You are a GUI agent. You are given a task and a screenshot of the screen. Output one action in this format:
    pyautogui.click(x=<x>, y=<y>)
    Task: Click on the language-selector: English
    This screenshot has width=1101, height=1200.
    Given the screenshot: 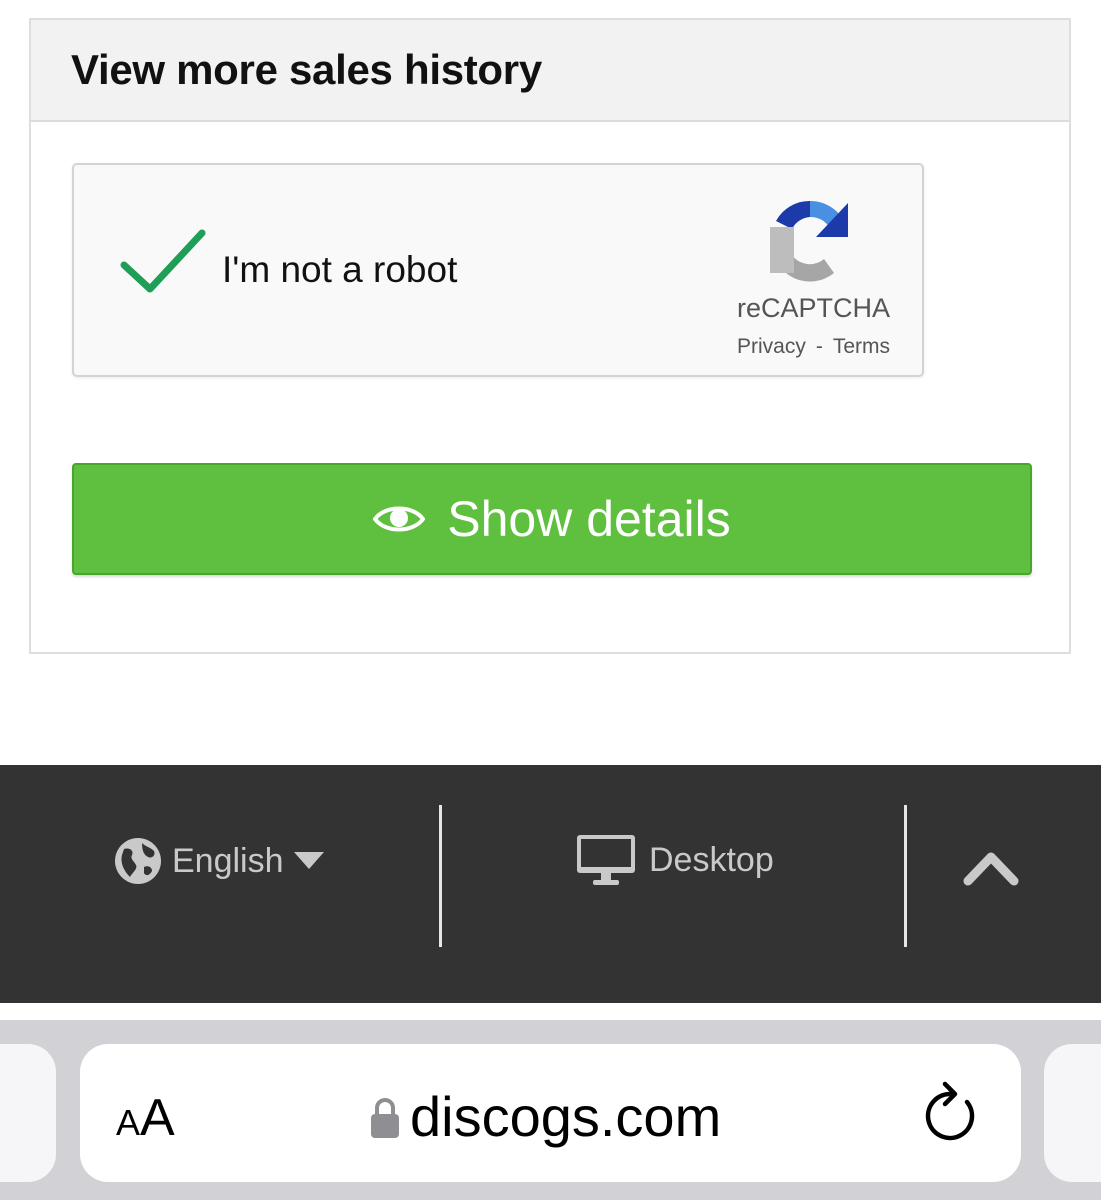 What is the action you would take?
    pyautogui.click(x=219, y=861)
    